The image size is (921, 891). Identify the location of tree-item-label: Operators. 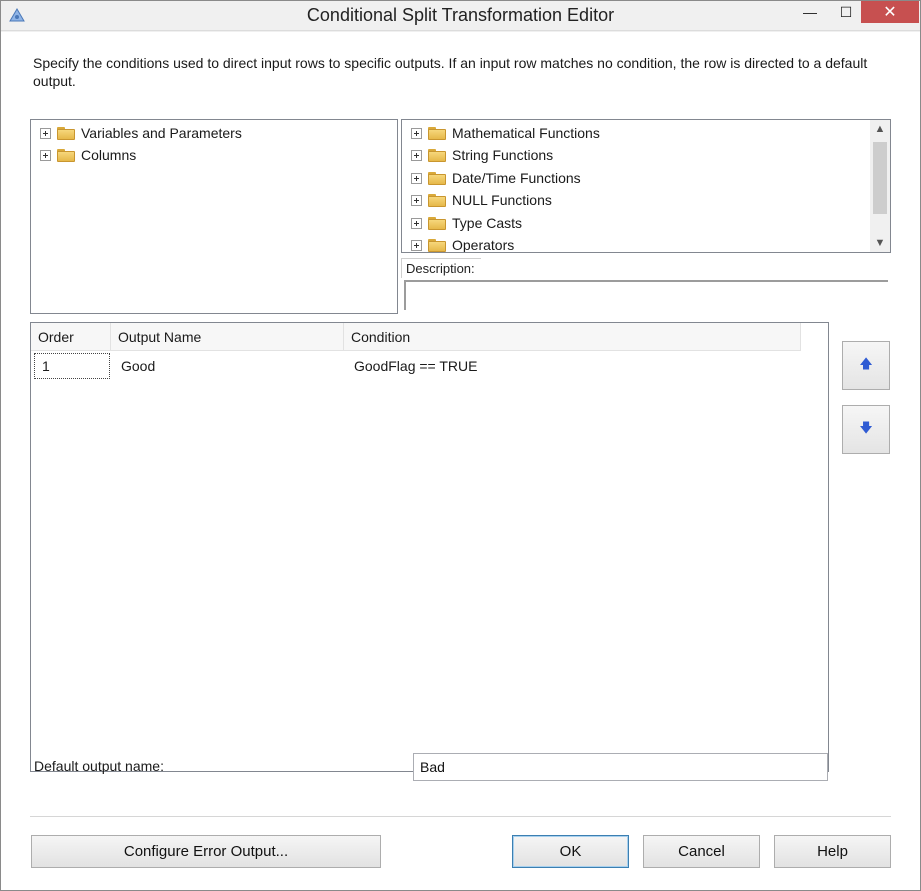
(483, 245).